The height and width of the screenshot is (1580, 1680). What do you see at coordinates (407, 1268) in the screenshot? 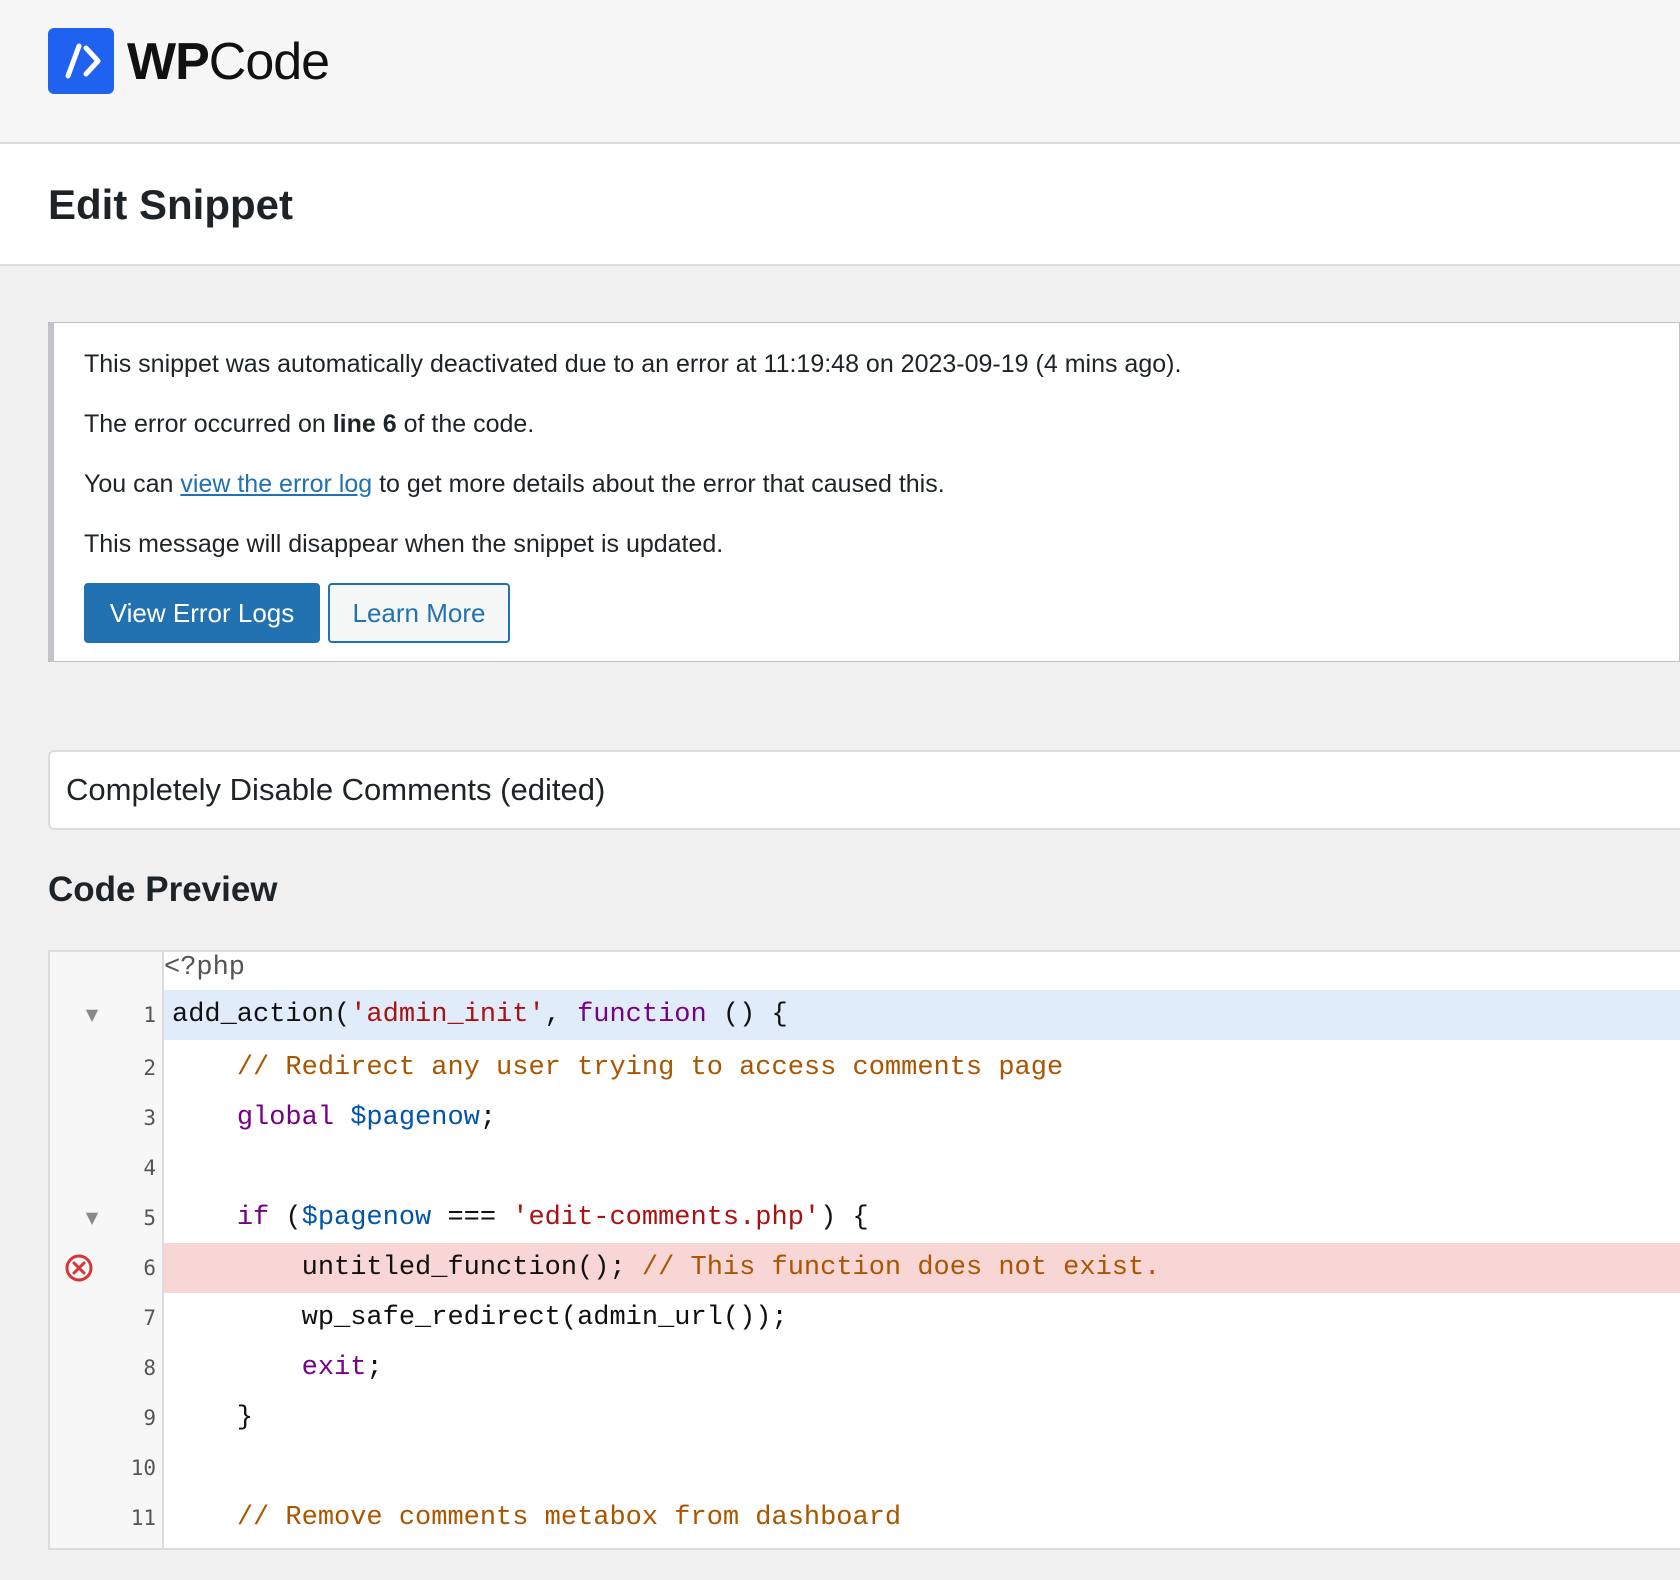
I see `code-token-plain: untitled_function();` at bounding box center [407, 1268].